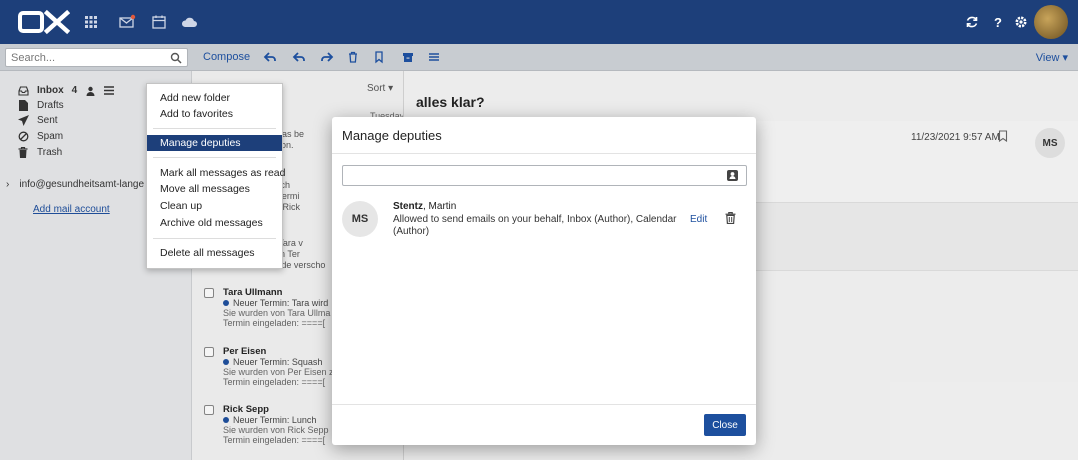 The image size is (1078, 460). I want to click on mail-subject-title: alles klar?, so click(450, 102).